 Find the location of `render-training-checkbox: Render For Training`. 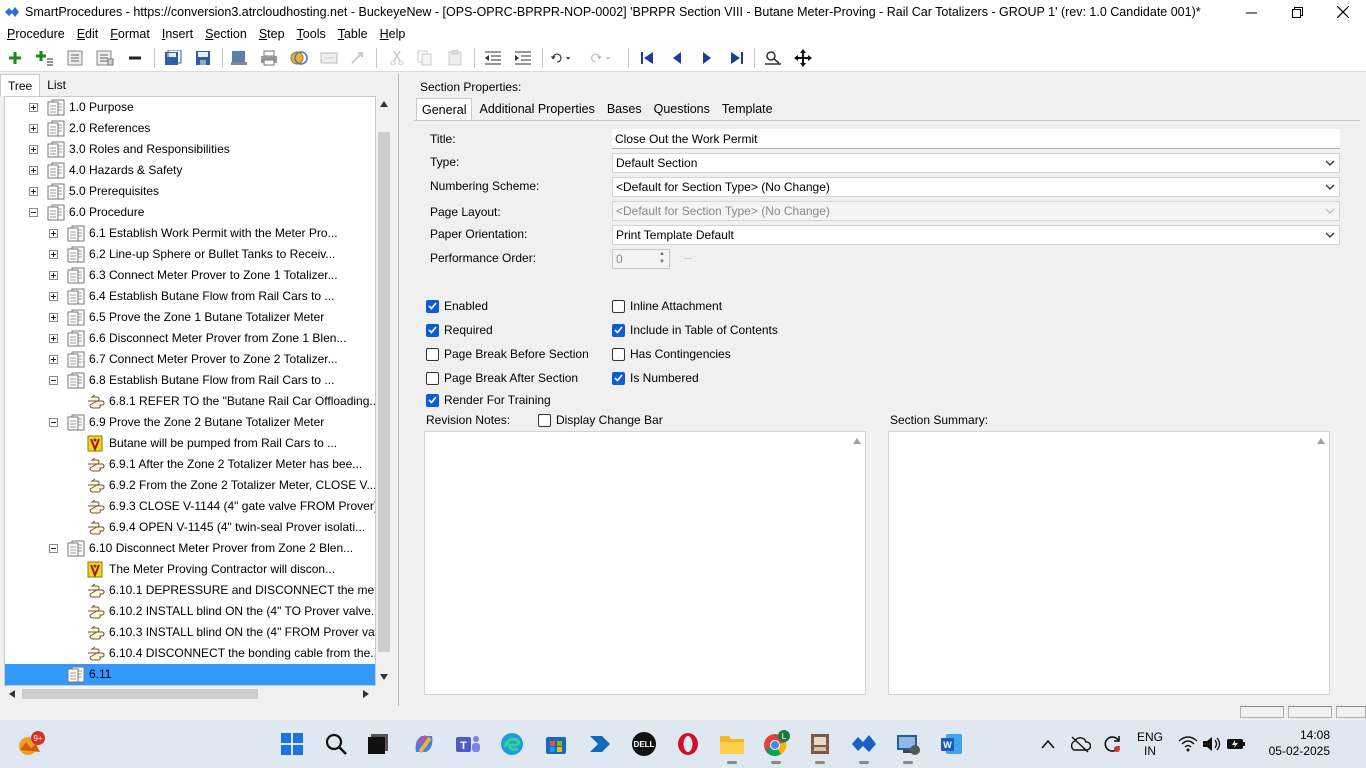

render-training-checkbox: Render For Training is located at coordinates (488, 400).